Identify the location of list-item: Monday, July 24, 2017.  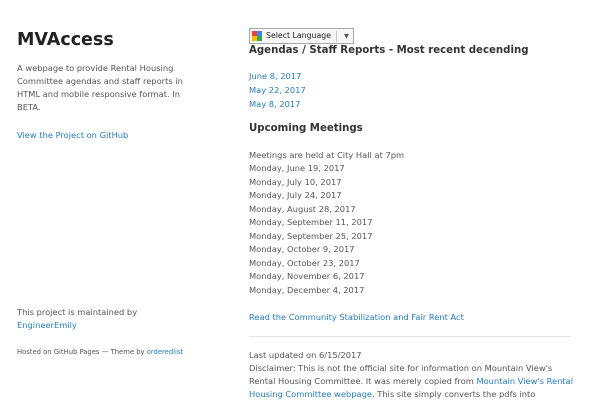
(295, 195).